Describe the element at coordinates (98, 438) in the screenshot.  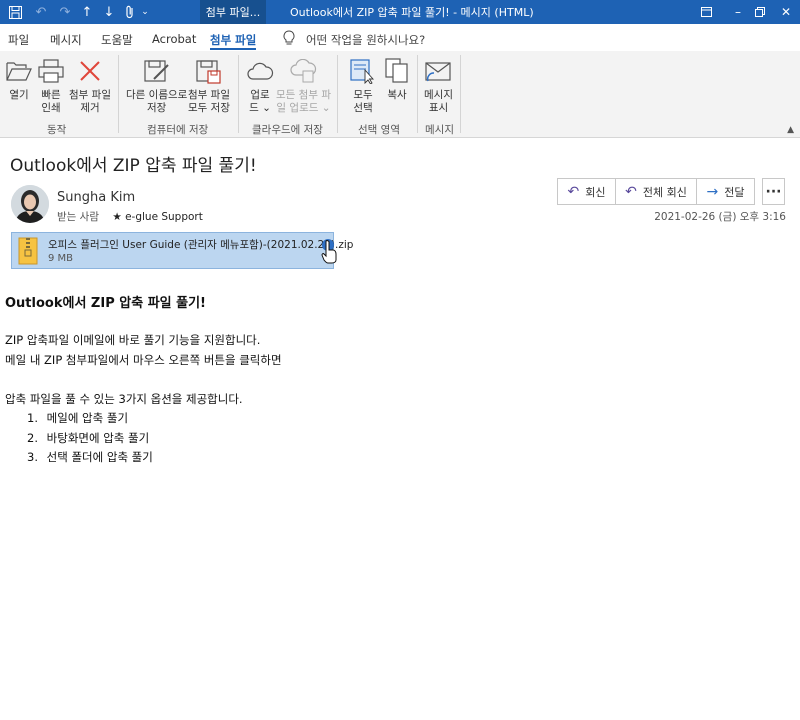
I see `list-item-text: 바탕화면에 압축 풀기` at that location.